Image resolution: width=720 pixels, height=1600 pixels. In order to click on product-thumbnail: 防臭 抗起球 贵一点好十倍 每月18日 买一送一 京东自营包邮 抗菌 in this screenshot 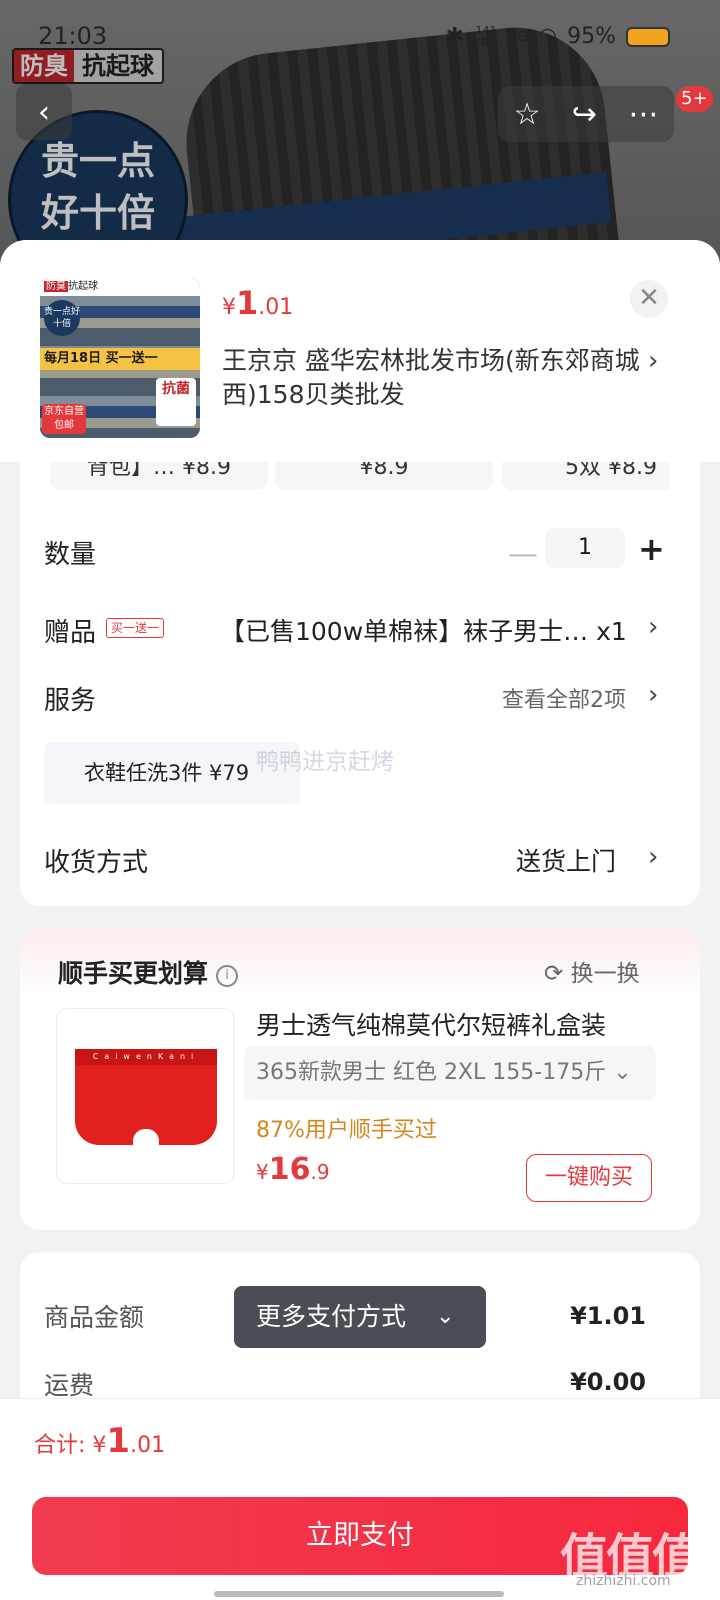, I will do `click(120, 358)`.